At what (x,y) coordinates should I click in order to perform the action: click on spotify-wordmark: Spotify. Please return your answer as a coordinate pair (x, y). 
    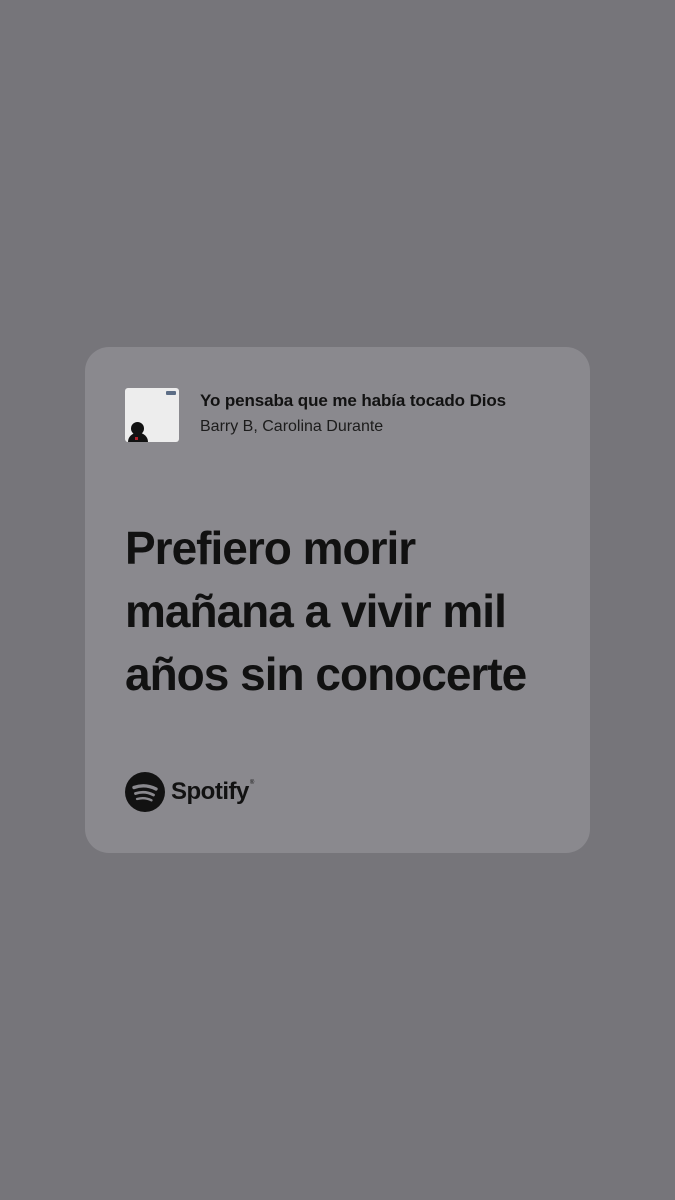
    Looking at the image, I should click on (210, 791).